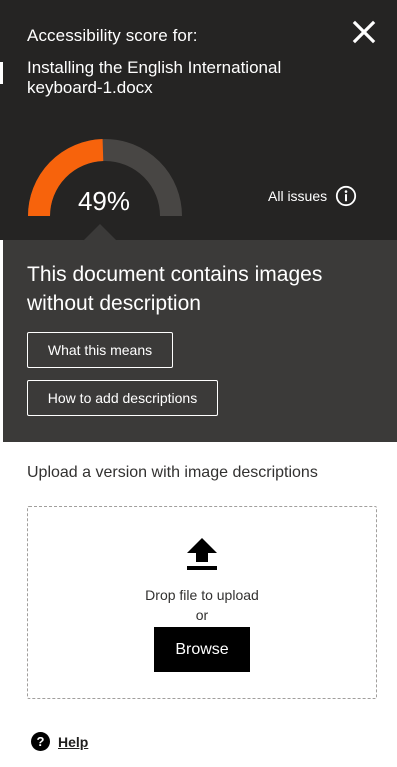  What do you see at coordinates (202, 595) in the screenshot?
I see `drop-file-text: Drop file to upload` at bounding box center [202, 595].